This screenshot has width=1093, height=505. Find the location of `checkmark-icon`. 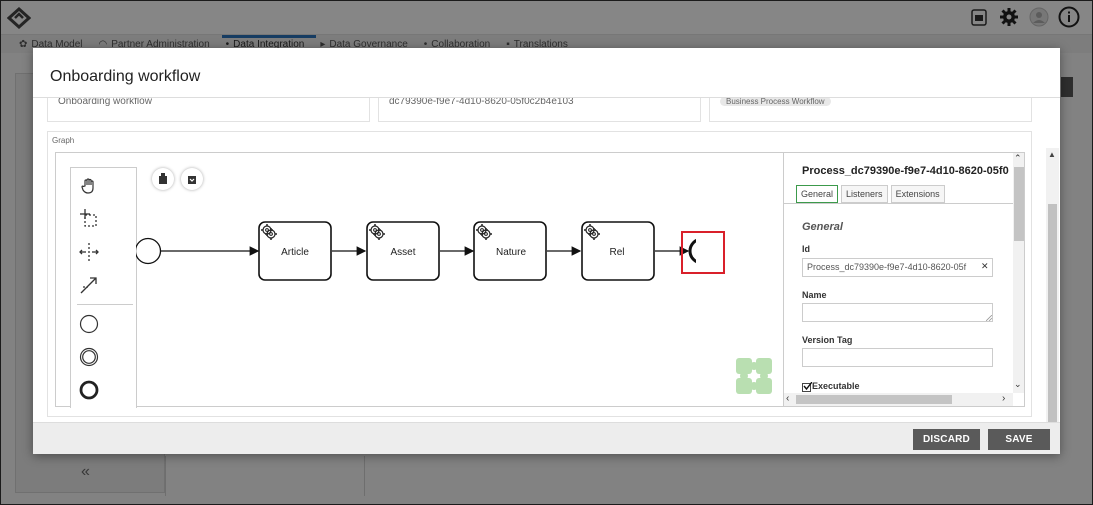

checkmark-icon is located at coordinates (807, 386).